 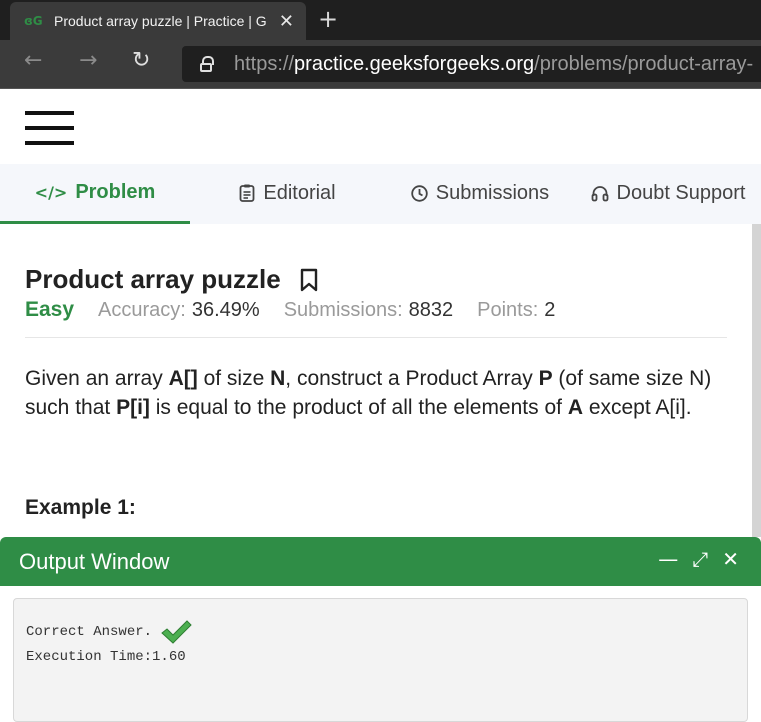 I want to click on tab-problem-label: Problem, so click(x=115, y=192).